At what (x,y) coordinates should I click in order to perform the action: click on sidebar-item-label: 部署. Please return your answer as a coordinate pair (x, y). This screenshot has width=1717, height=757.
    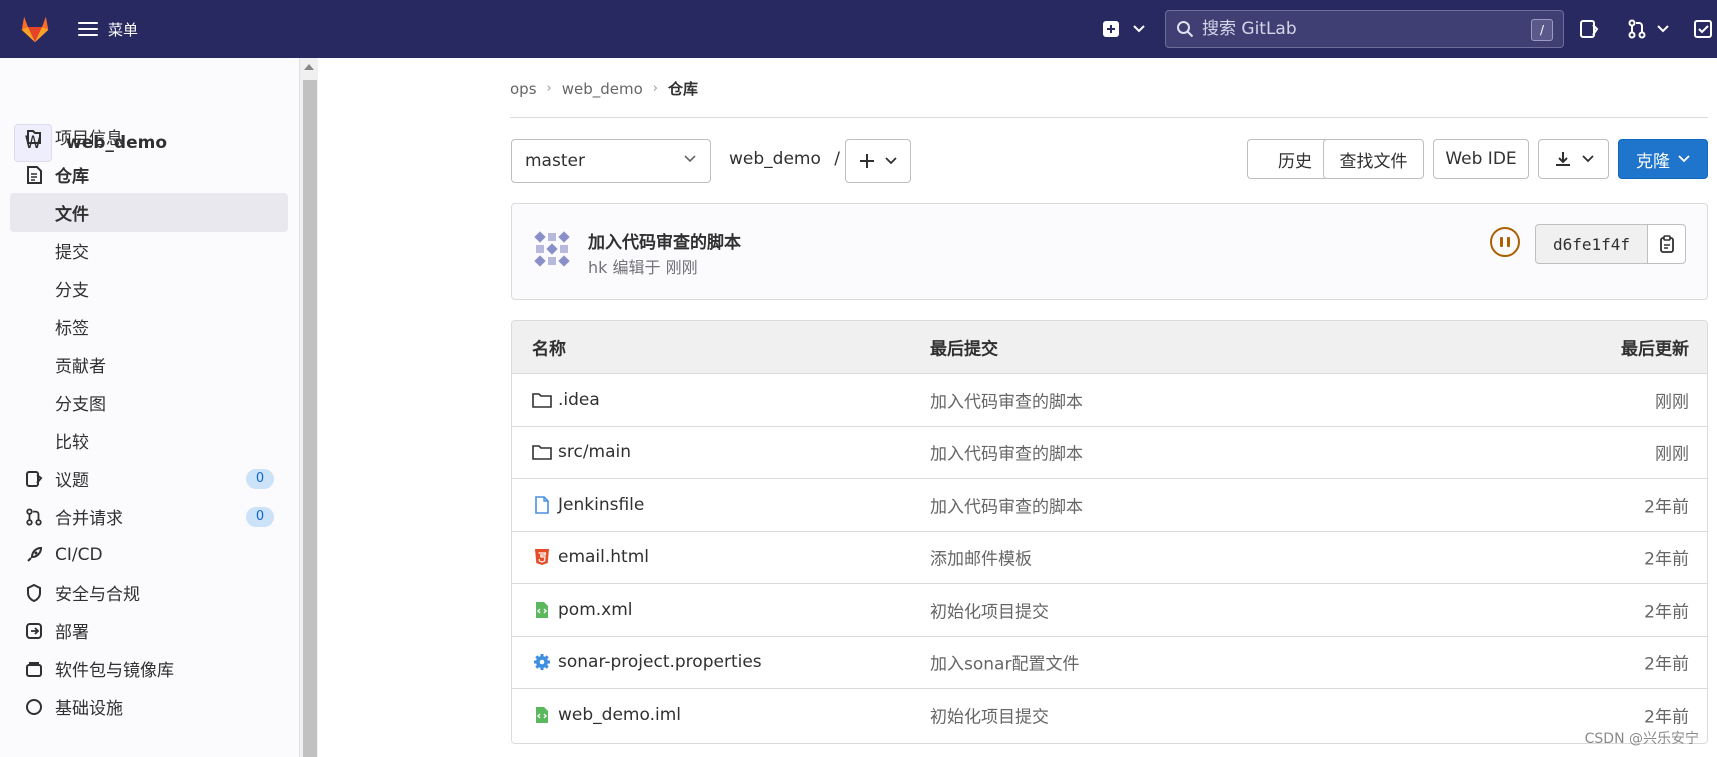
    Looking at the image, I should click on (72, 633).